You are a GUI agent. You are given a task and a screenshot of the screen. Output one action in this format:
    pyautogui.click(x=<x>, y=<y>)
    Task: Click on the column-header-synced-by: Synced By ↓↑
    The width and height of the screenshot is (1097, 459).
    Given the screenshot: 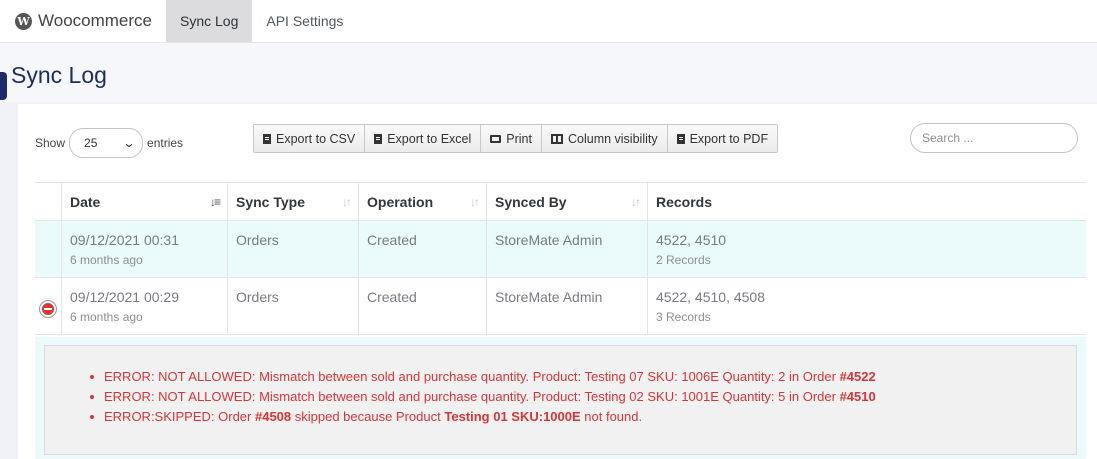 What is the action you would take?
    pyautogui.click(x=567, y=201)
    